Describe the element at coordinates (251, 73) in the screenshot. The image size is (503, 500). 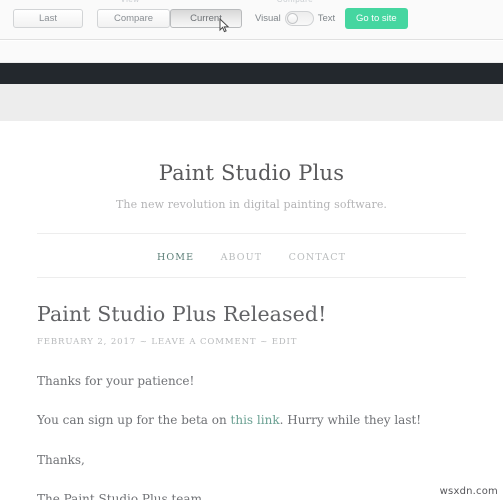
I see `wp-admin-bar` at that location.